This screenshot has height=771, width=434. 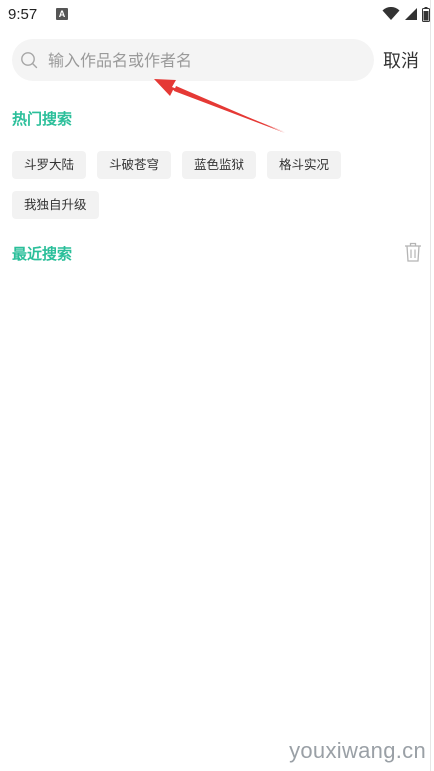 I want to click on hot-search-tag: 蓝色监狱, so click(x=219, y=165).